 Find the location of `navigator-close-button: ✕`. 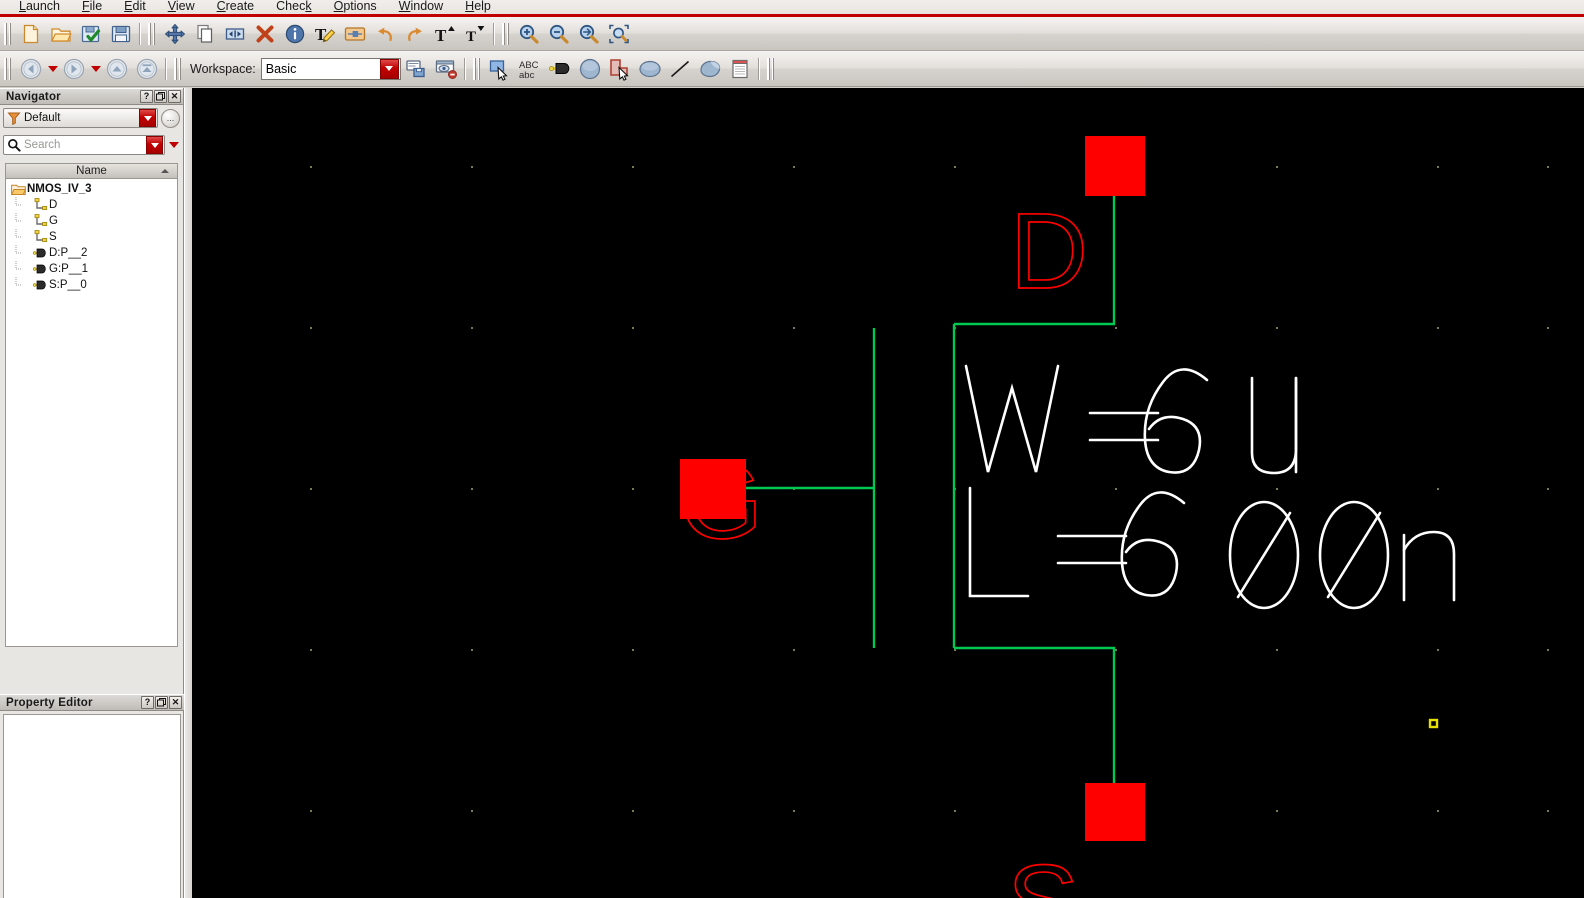

navigator-close-button: ✕ is located at coordinates (174, 96).